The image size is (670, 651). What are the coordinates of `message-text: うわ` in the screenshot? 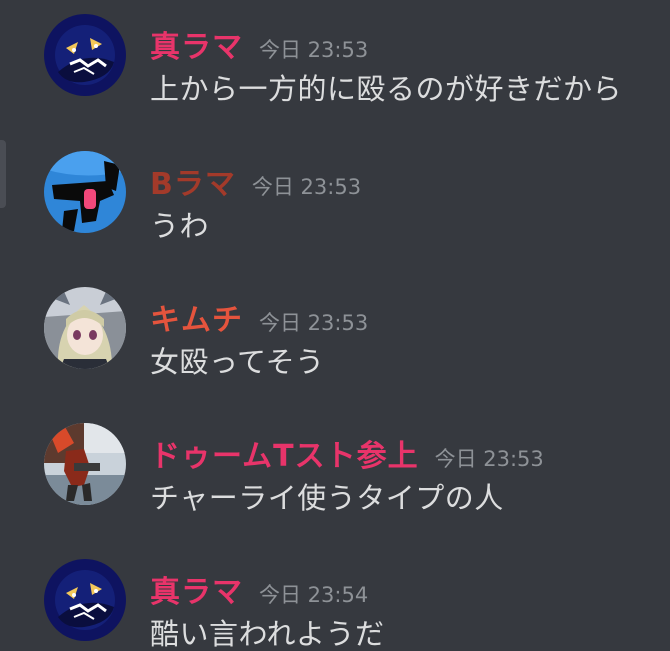 It's located at (180, 226).